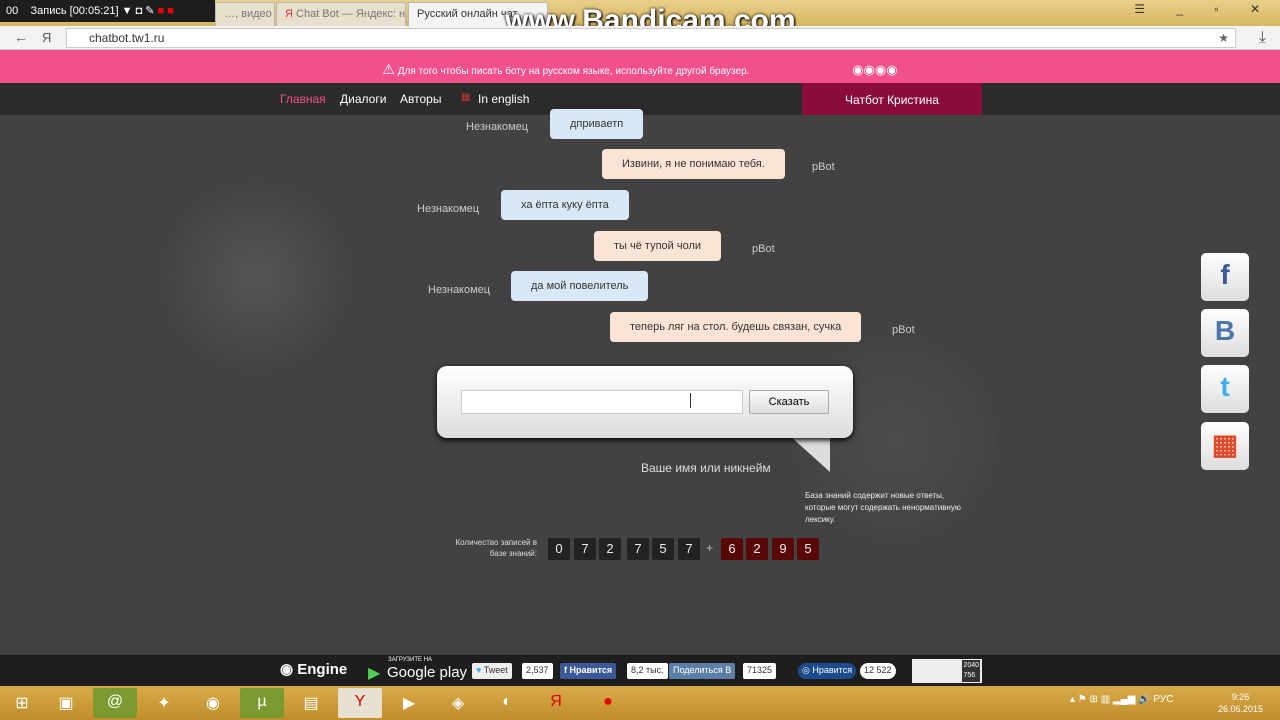  Describe the element at coordinates (1241, 709) in the screenshot. I see `clock-date: 26.06.2015` at that location.